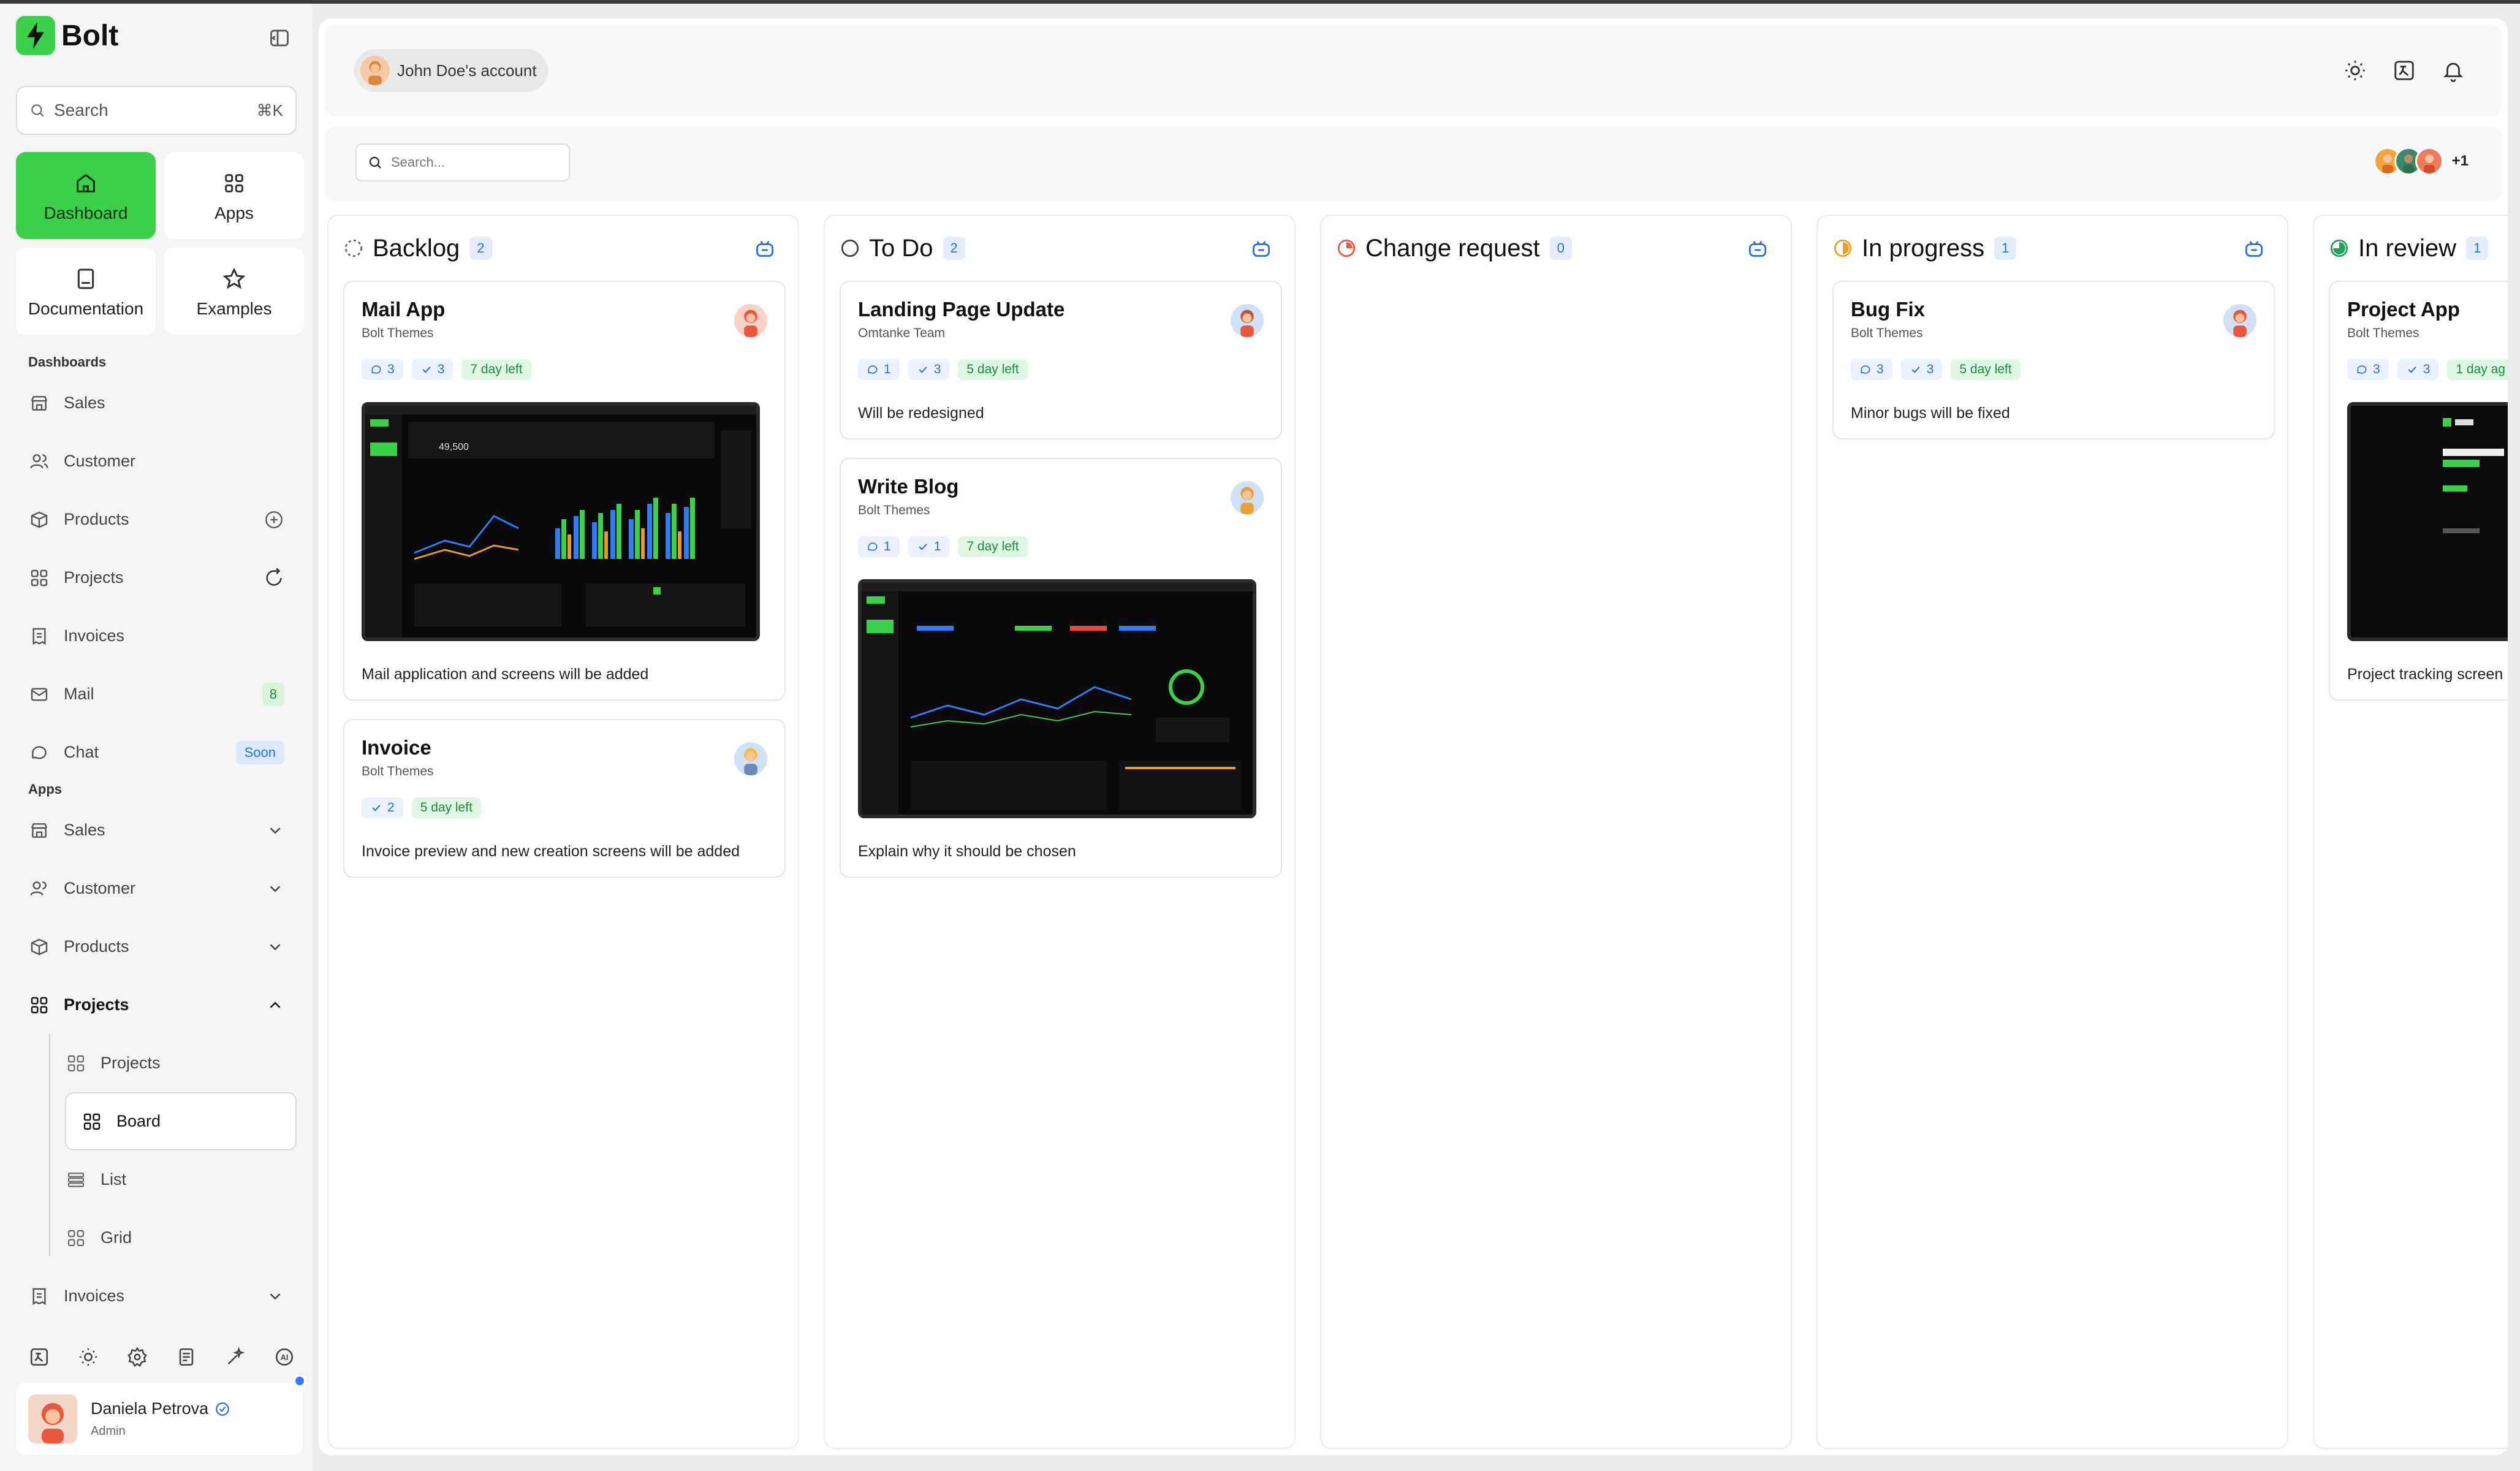 The image size is (2520, 1471). Describe the element at coordinates (382, 807) in the screenshot. I see `checklist-tag: 2` at that location.